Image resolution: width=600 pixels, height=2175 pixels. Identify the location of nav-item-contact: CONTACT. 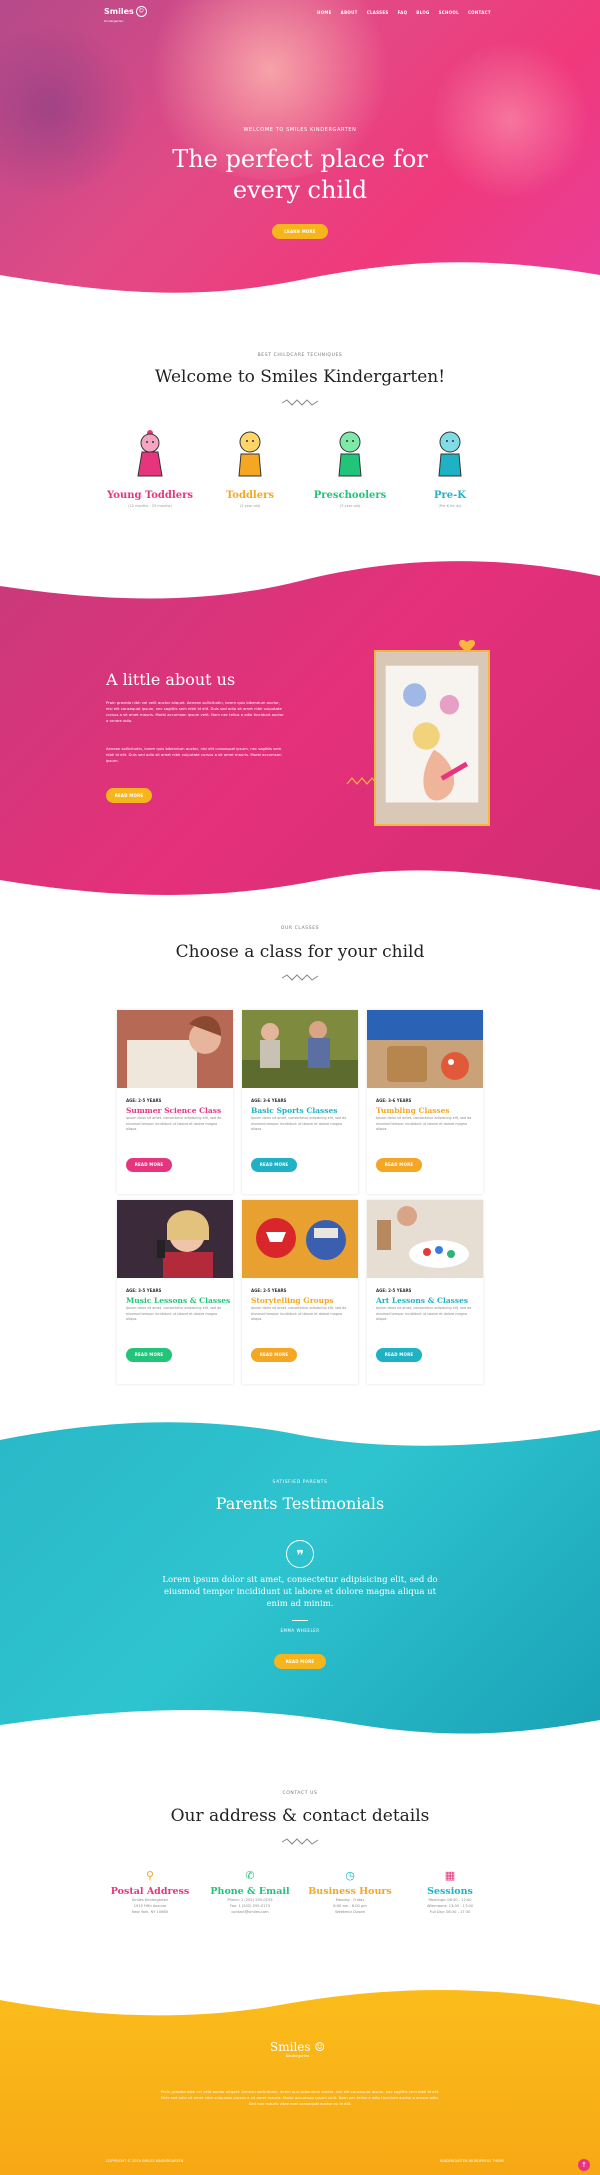
(479, 12).